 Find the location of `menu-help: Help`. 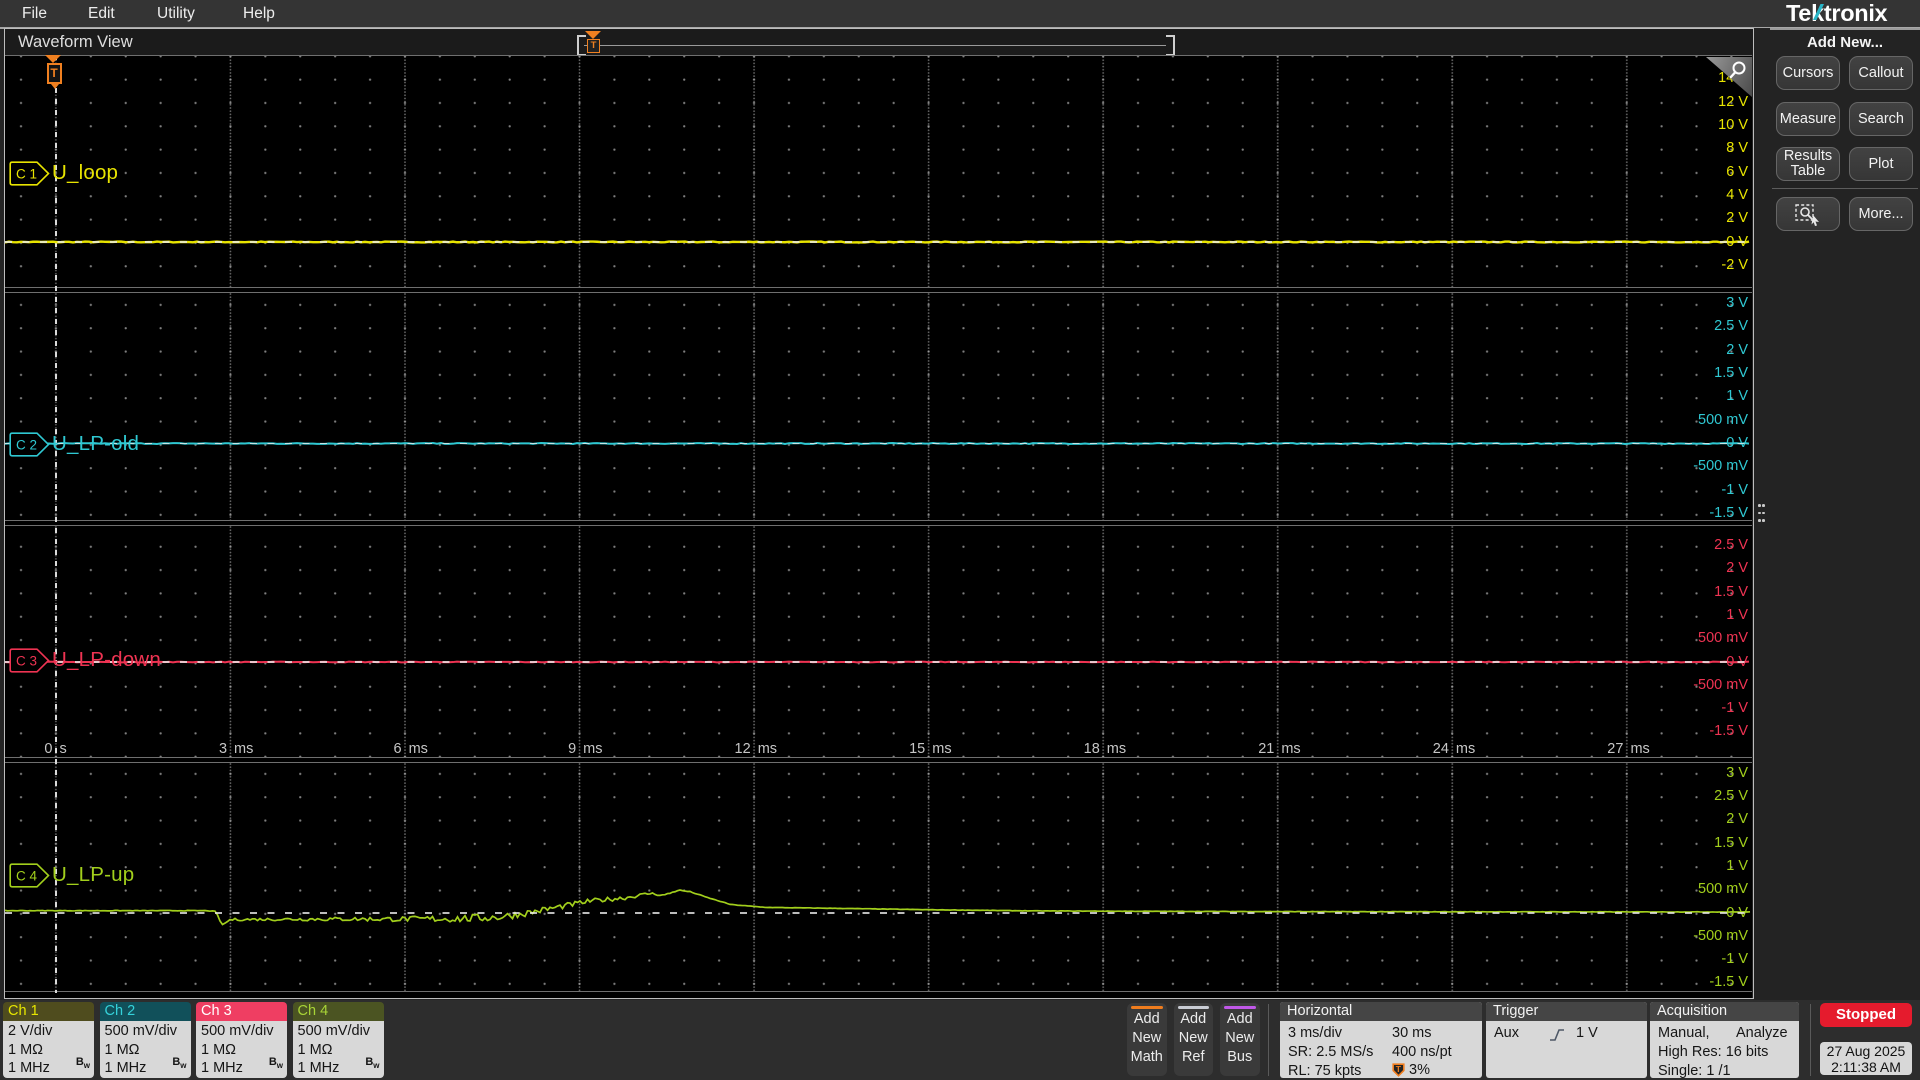

menu-help: Help is located at coordinates (259, 13).